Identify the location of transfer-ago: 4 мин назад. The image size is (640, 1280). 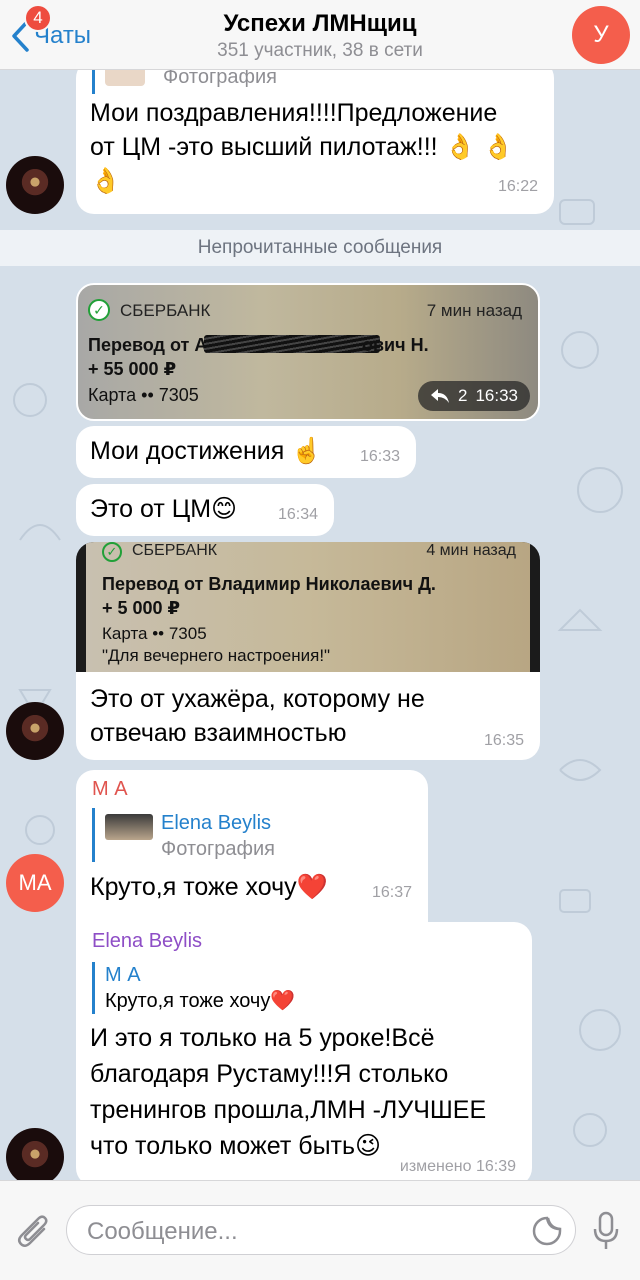
(471, 550).